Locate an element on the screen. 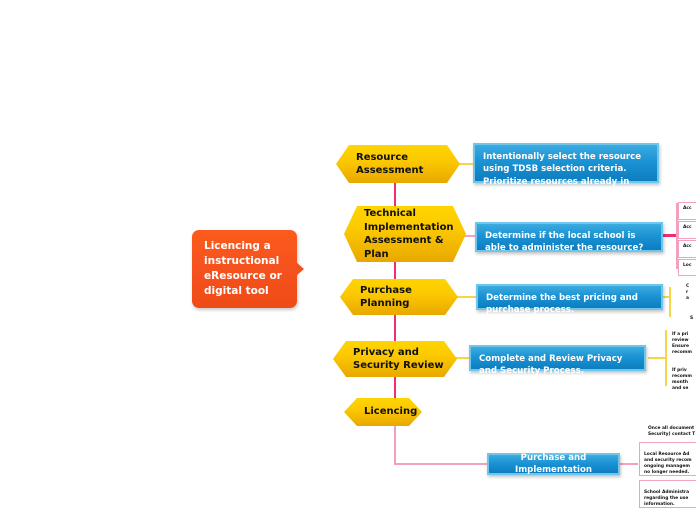  leaf-technical-2: Acc is located at coordinates (687, 230).